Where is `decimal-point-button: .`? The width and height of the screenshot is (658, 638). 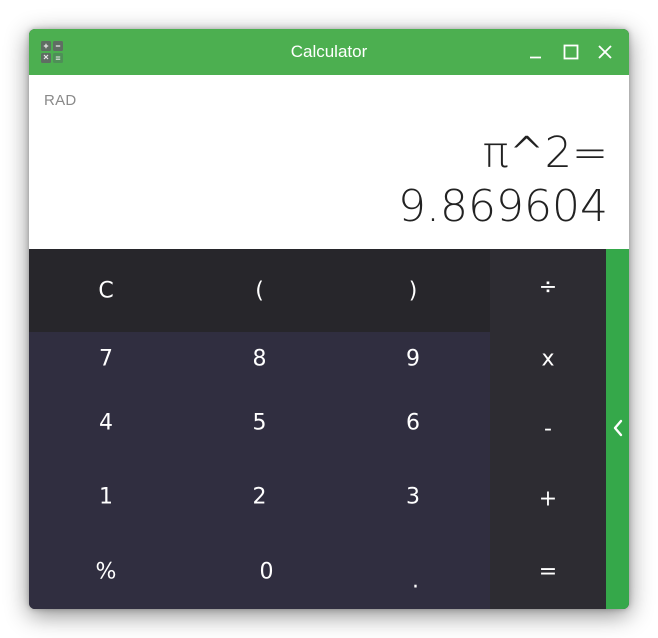
decimal-point-button: . is located at coordinates (415, 571).